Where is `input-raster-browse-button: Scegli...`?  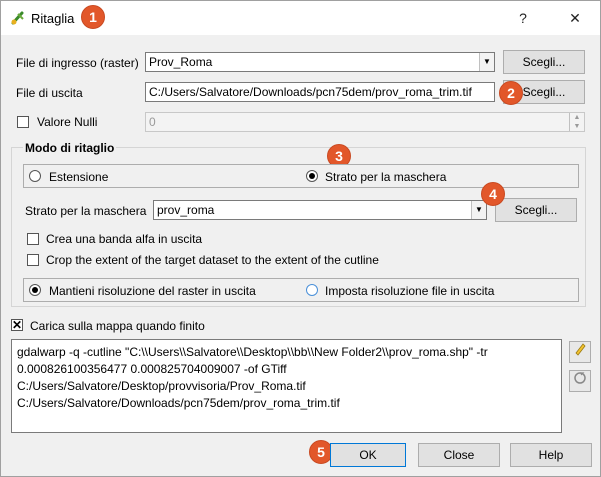 input-raster-browse-button: Scegli... is located at coordinates (544, 62).